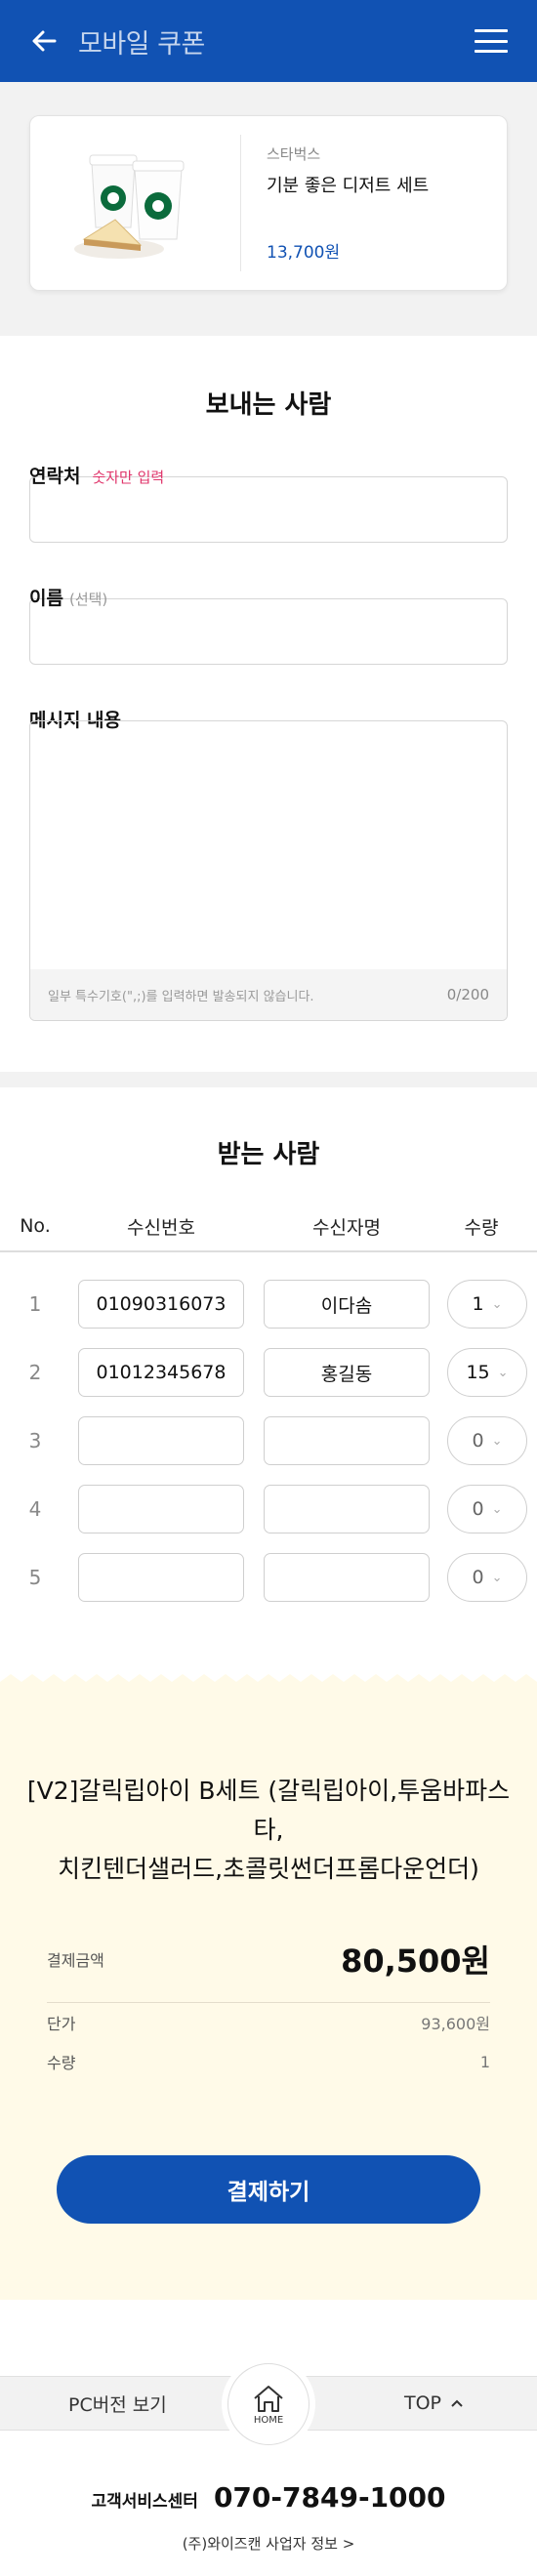 The height and width of the screenshot is (2576, 537). I want to click on product-section: 스타벅스 기분 좋은 디저트 세트 13,700원, so click(268, 209).